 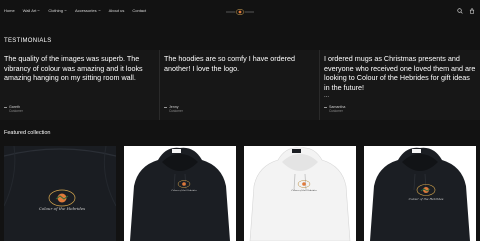 I want to click on nav-label: About us, so click(x=116, y=10).